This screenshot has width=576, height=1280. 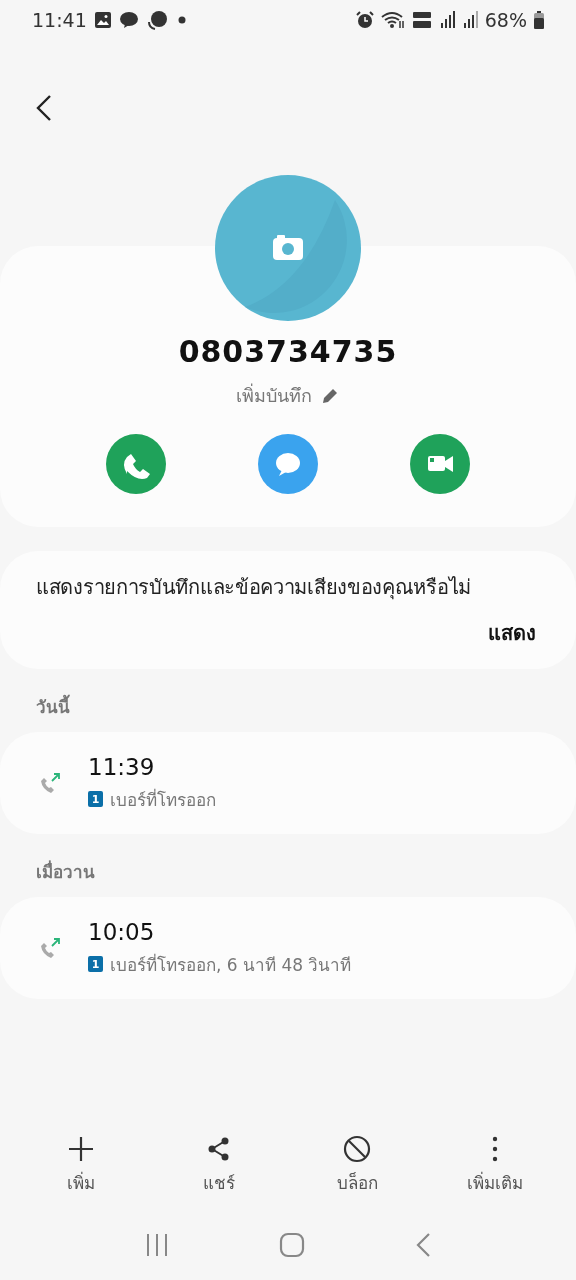 I want to click on call-detail: เบอร์ที่โทรออก, 6 นาที 48 วินาที, so click(x=231, y=964).